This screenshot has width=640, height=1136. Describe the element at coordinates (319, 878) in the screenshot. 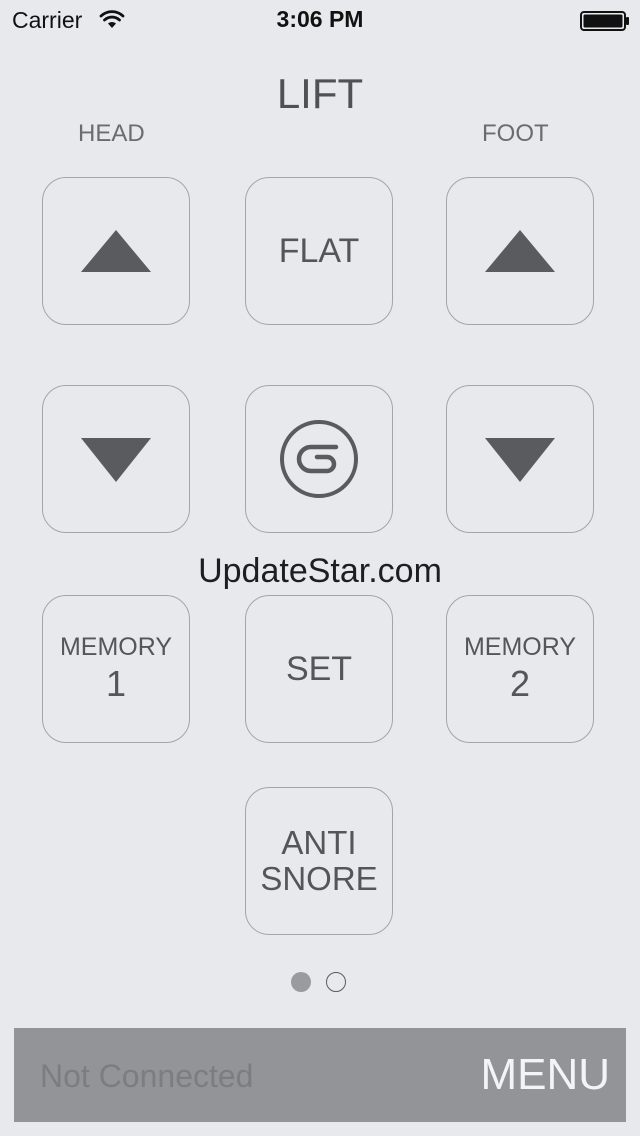

I see `snore-label: SNORE` at that location.